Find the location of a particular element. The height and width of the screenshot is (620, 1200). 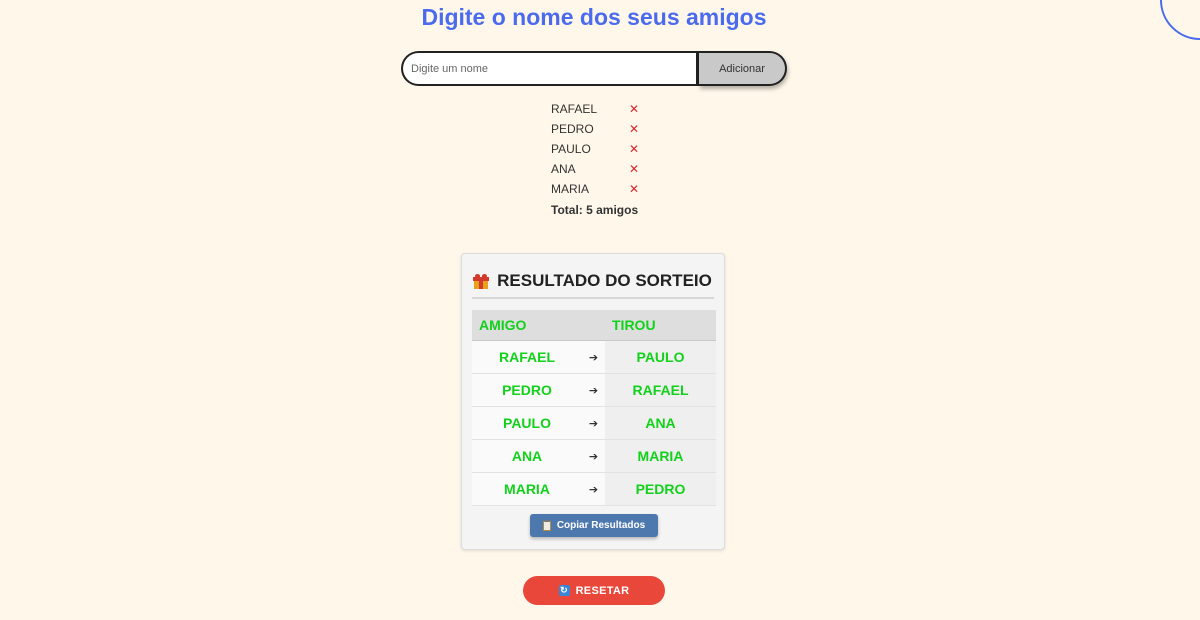

friends-total: Total: 5 amigos is located at coordinates (595, 210).